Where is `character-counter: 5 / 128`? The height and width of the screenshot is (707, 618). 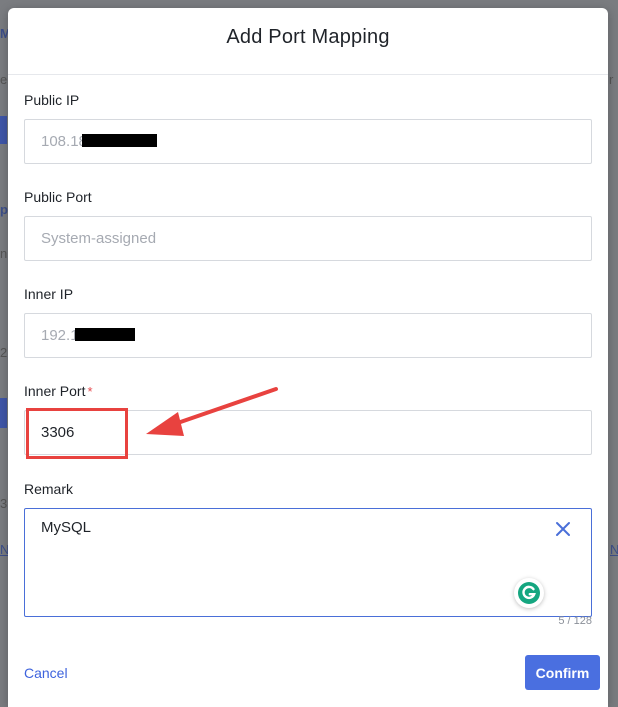
character-counter: 5 / 128 is located at coordinates (575, 621).